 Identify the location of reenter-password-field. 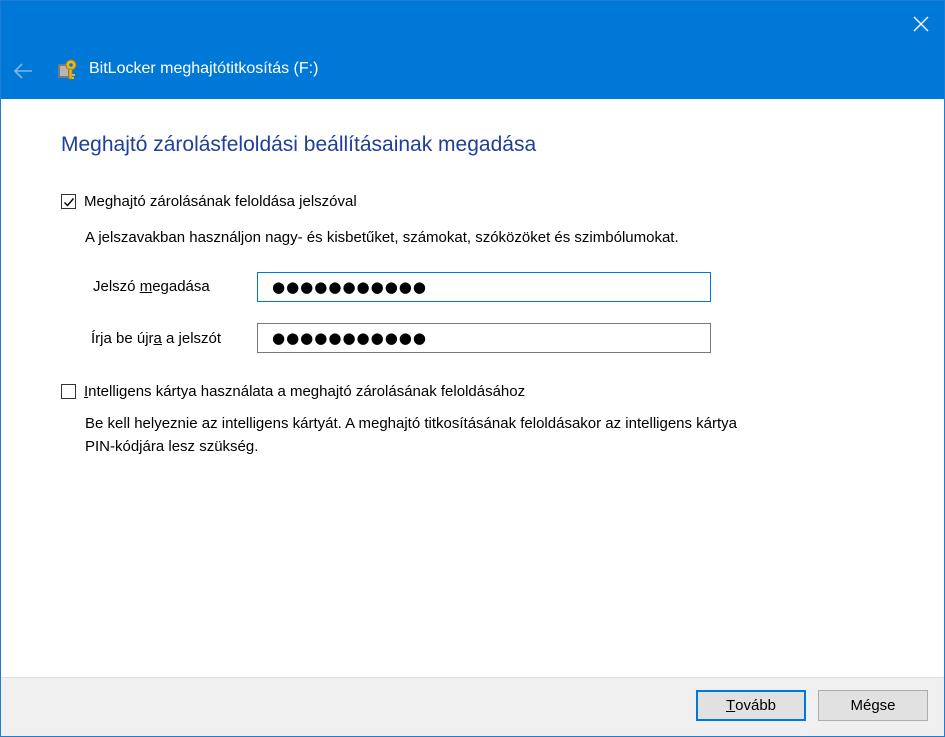
(484, 338).